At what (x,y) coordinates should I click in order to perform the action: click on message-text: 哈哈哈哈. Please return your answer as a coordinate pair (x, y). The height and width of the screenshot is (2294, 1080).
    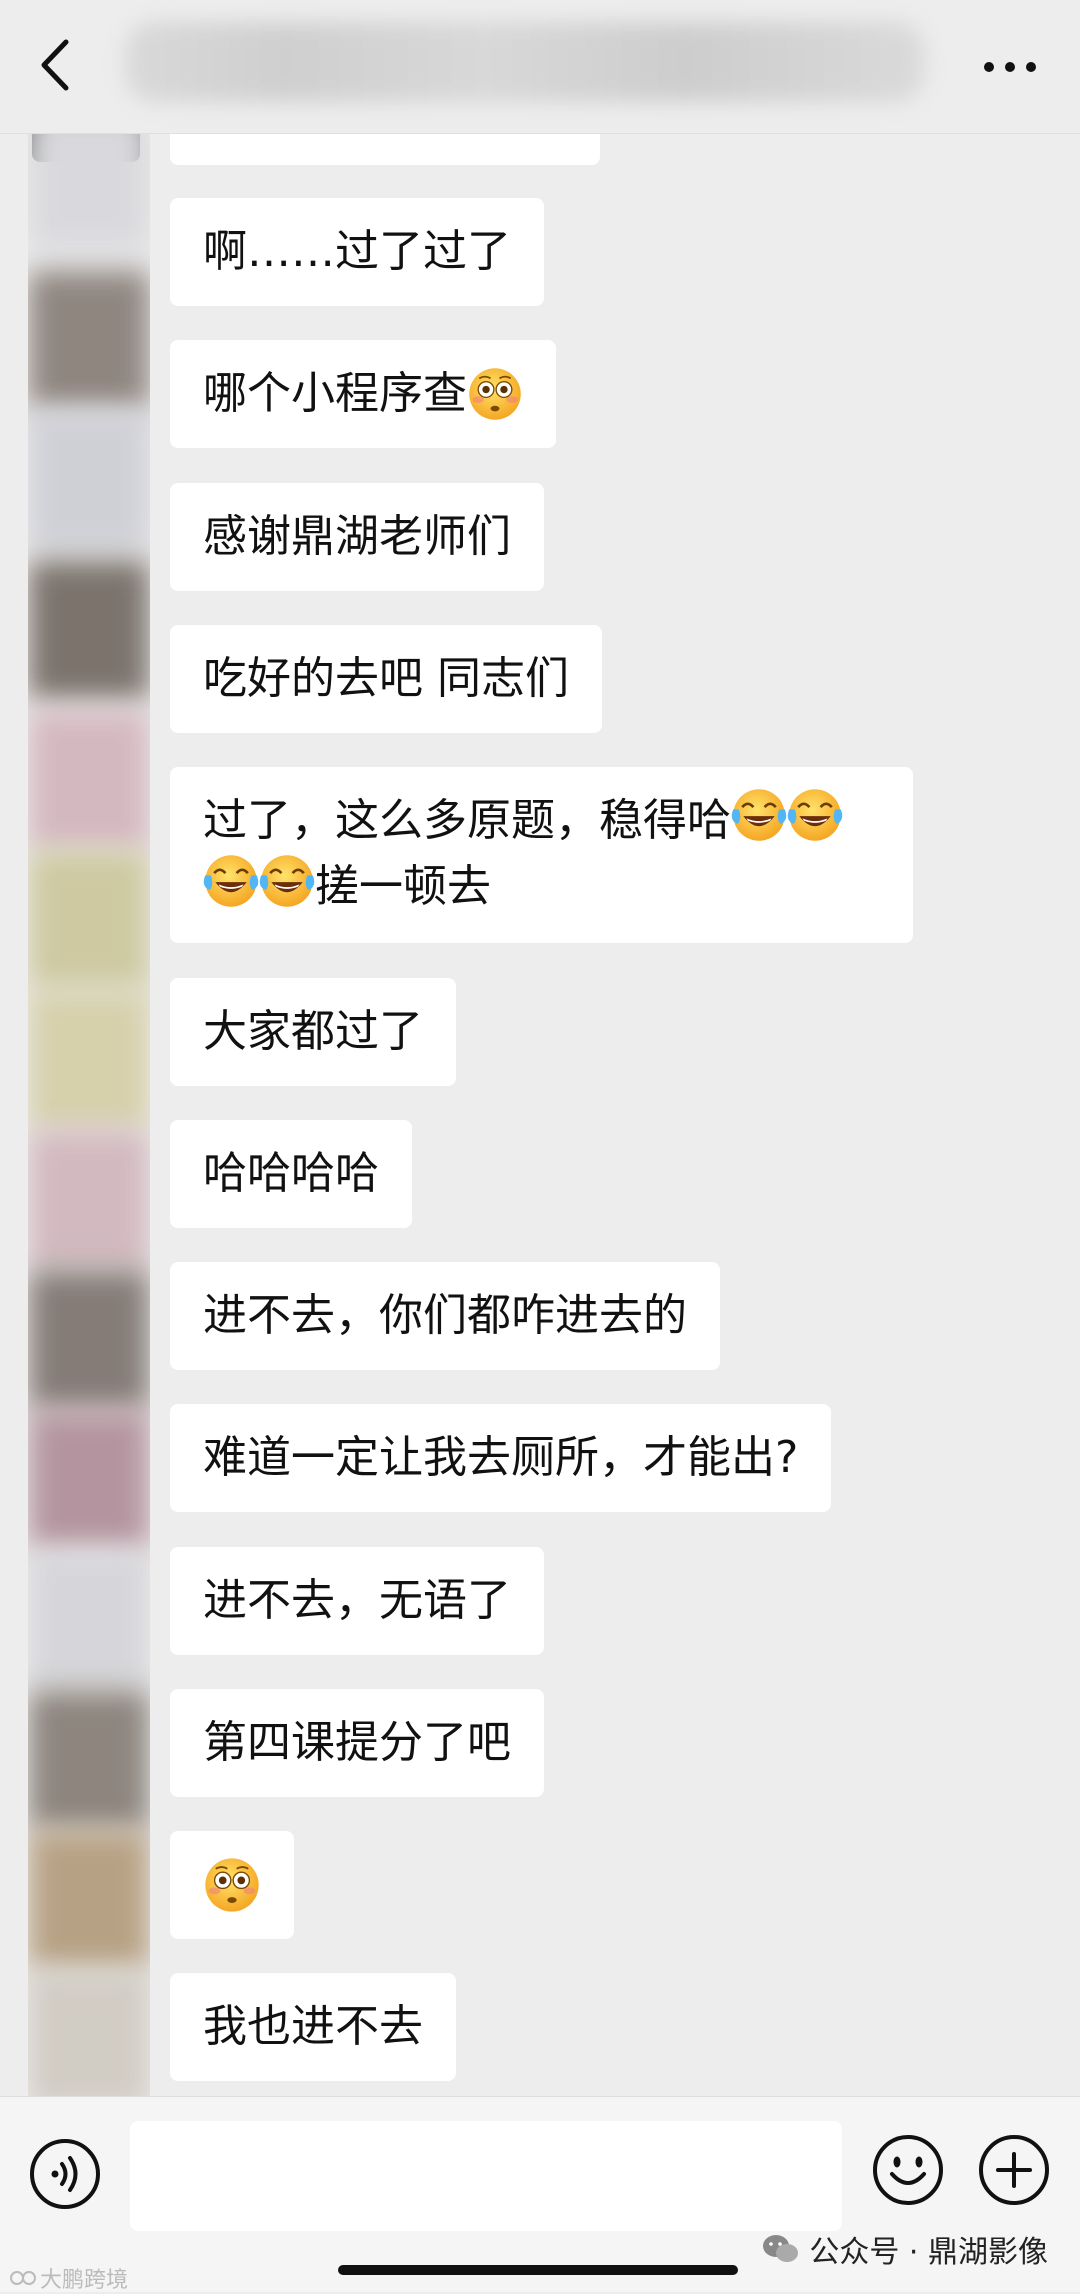
    Looking at the image, I should click on (291, 1173).